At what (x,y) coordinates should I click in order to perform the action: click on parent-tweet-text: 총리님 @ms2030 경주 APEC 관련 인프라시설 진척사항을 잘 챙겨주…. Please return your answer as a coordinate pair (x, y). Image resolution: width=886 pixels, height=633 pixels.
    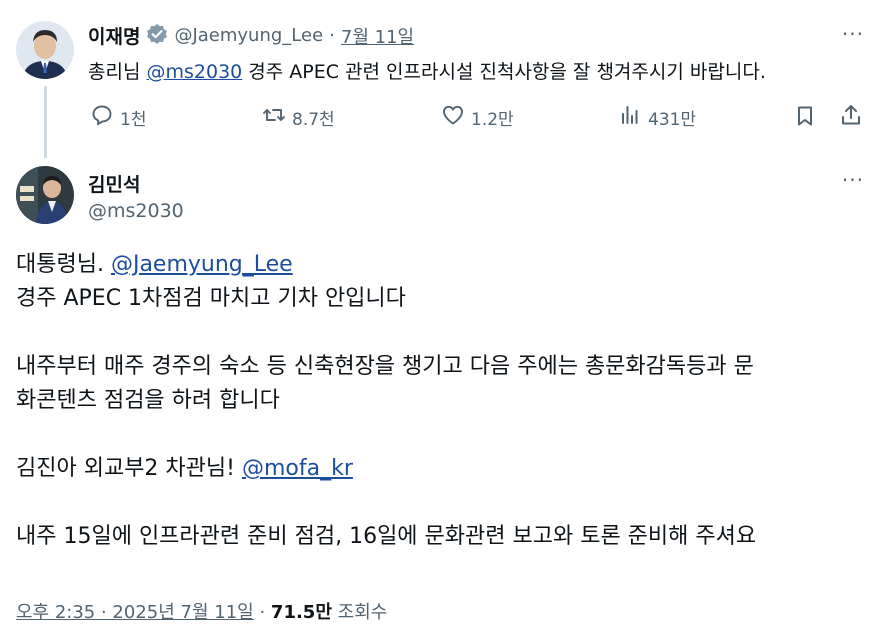
    Looking at the image, I should click on (427, 70).